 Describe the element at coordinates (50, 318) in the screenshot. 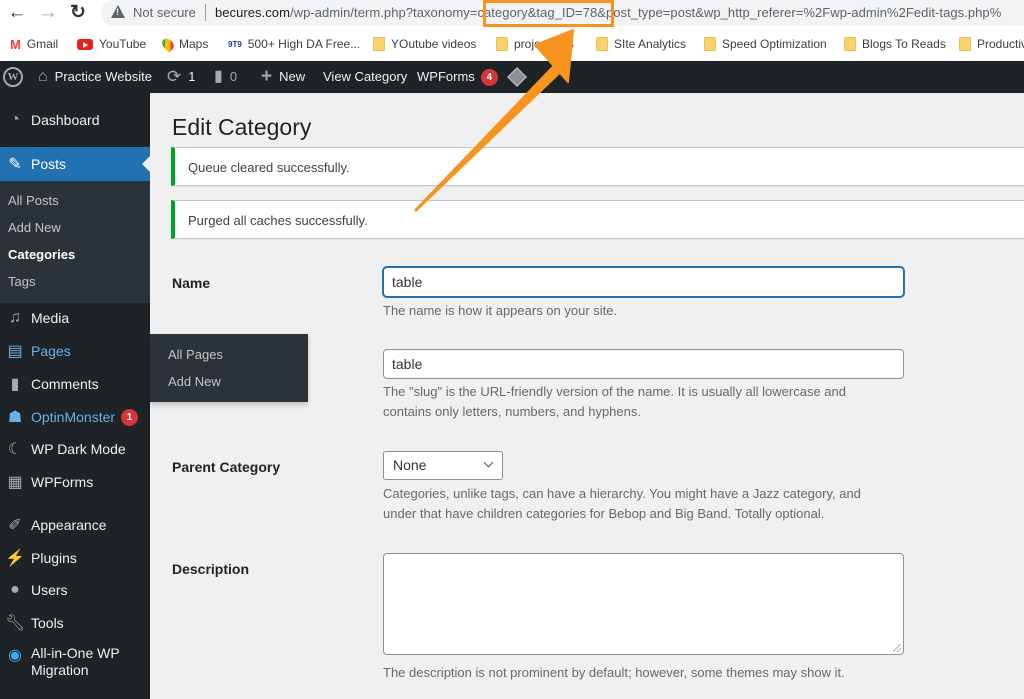

I see `menu-label: Media` at that location.